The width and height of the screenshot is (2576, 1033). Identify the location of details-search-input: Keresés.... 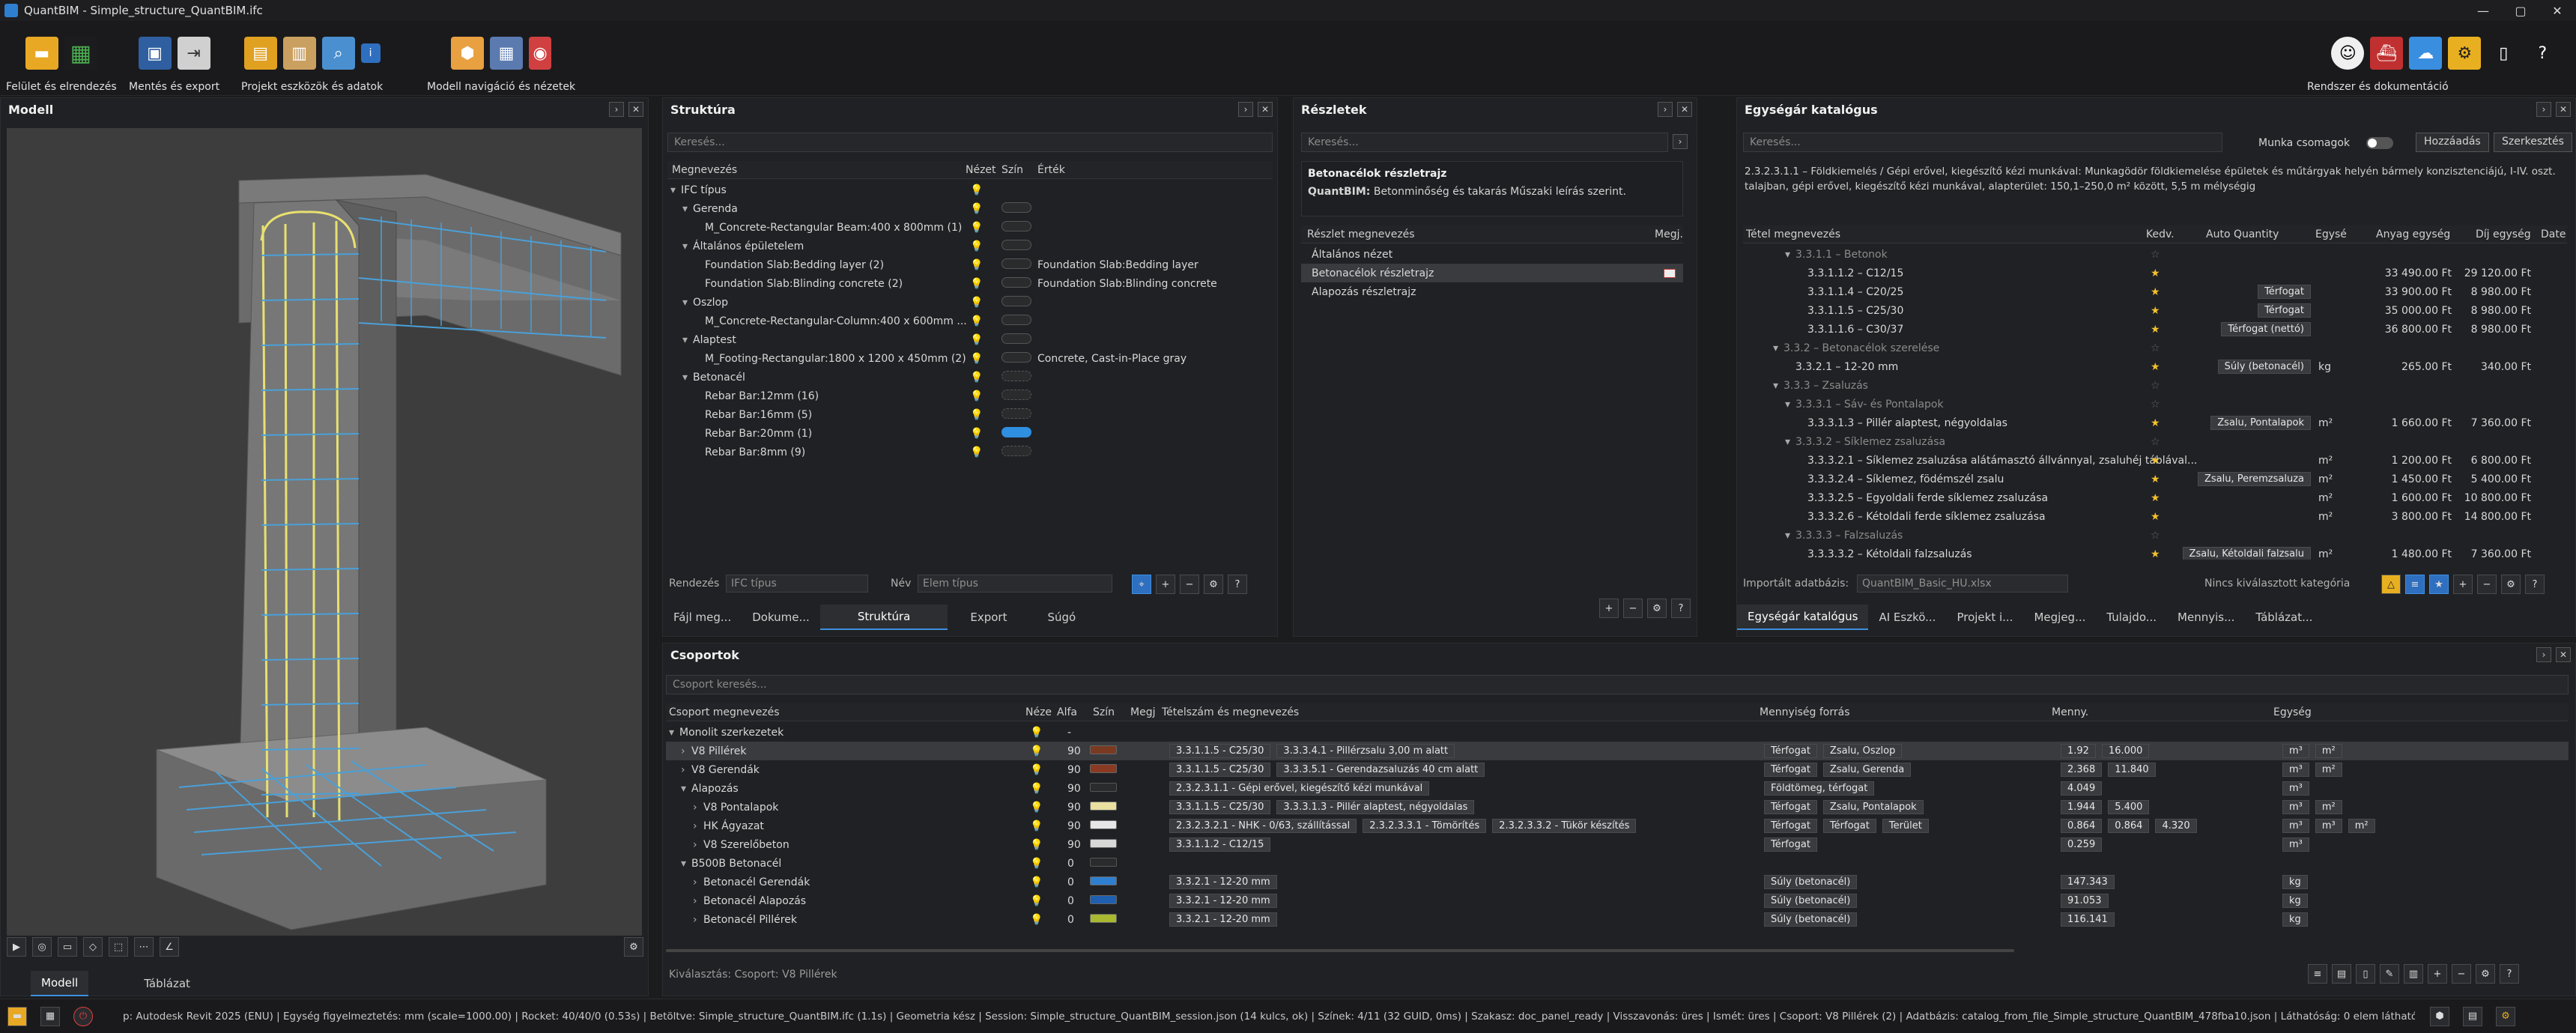
(1484, 142).